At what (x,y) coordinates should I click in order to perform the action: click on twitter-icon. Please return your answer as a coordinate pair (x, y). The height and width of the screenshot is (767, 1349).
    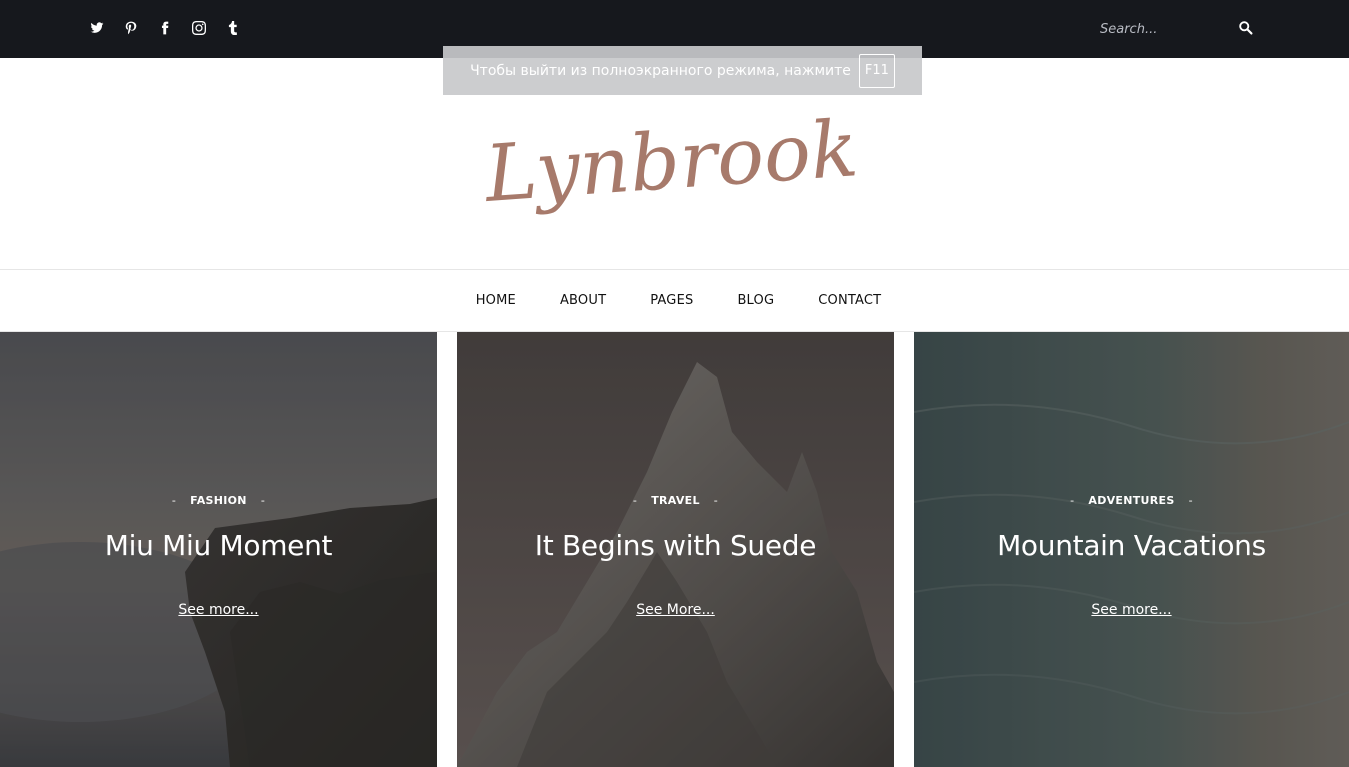
    Looking at the image, I should click on (97, 27).